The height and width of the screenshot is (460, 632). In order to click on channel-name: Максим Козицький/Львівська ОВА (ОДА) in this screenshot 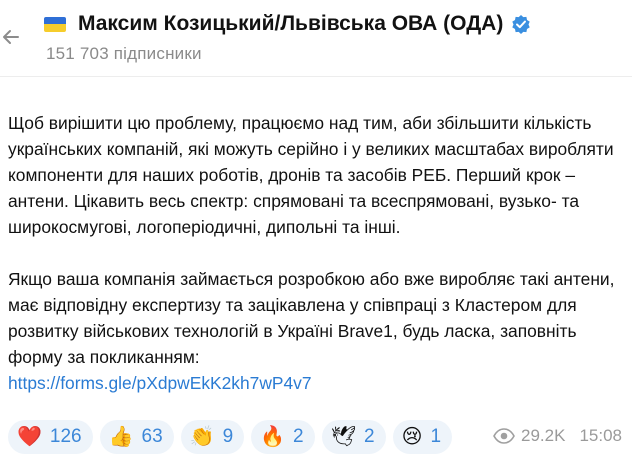, I will do `click(290, 24)`.